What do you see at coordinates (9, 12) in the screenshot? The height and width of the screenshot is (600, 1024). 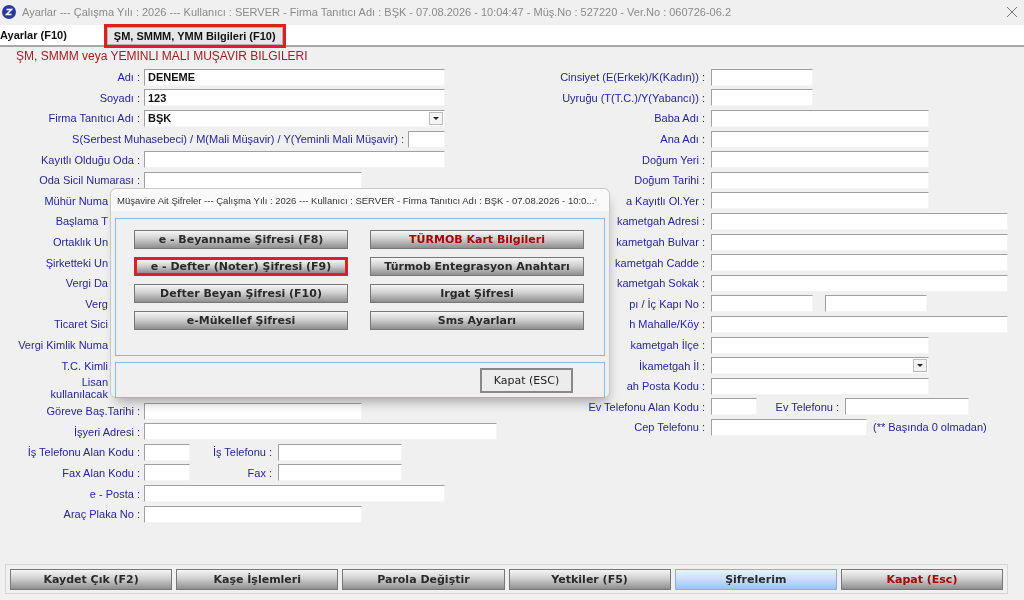 I see `app-logo-icon` at bounding box center [9, 12].